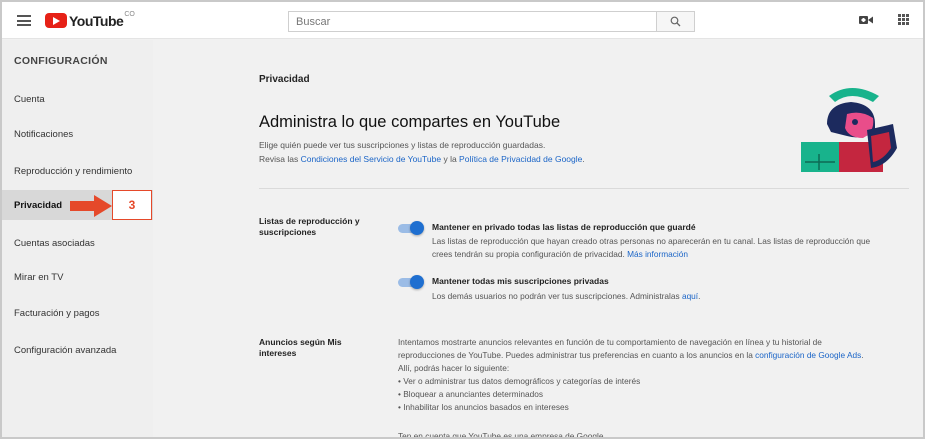  What do you see at coordinates (77, 350) in the screenshot?
I see `sidebar-item-configuracion-avanzada: Configuración avanzada` at bounding box center [77, 350].